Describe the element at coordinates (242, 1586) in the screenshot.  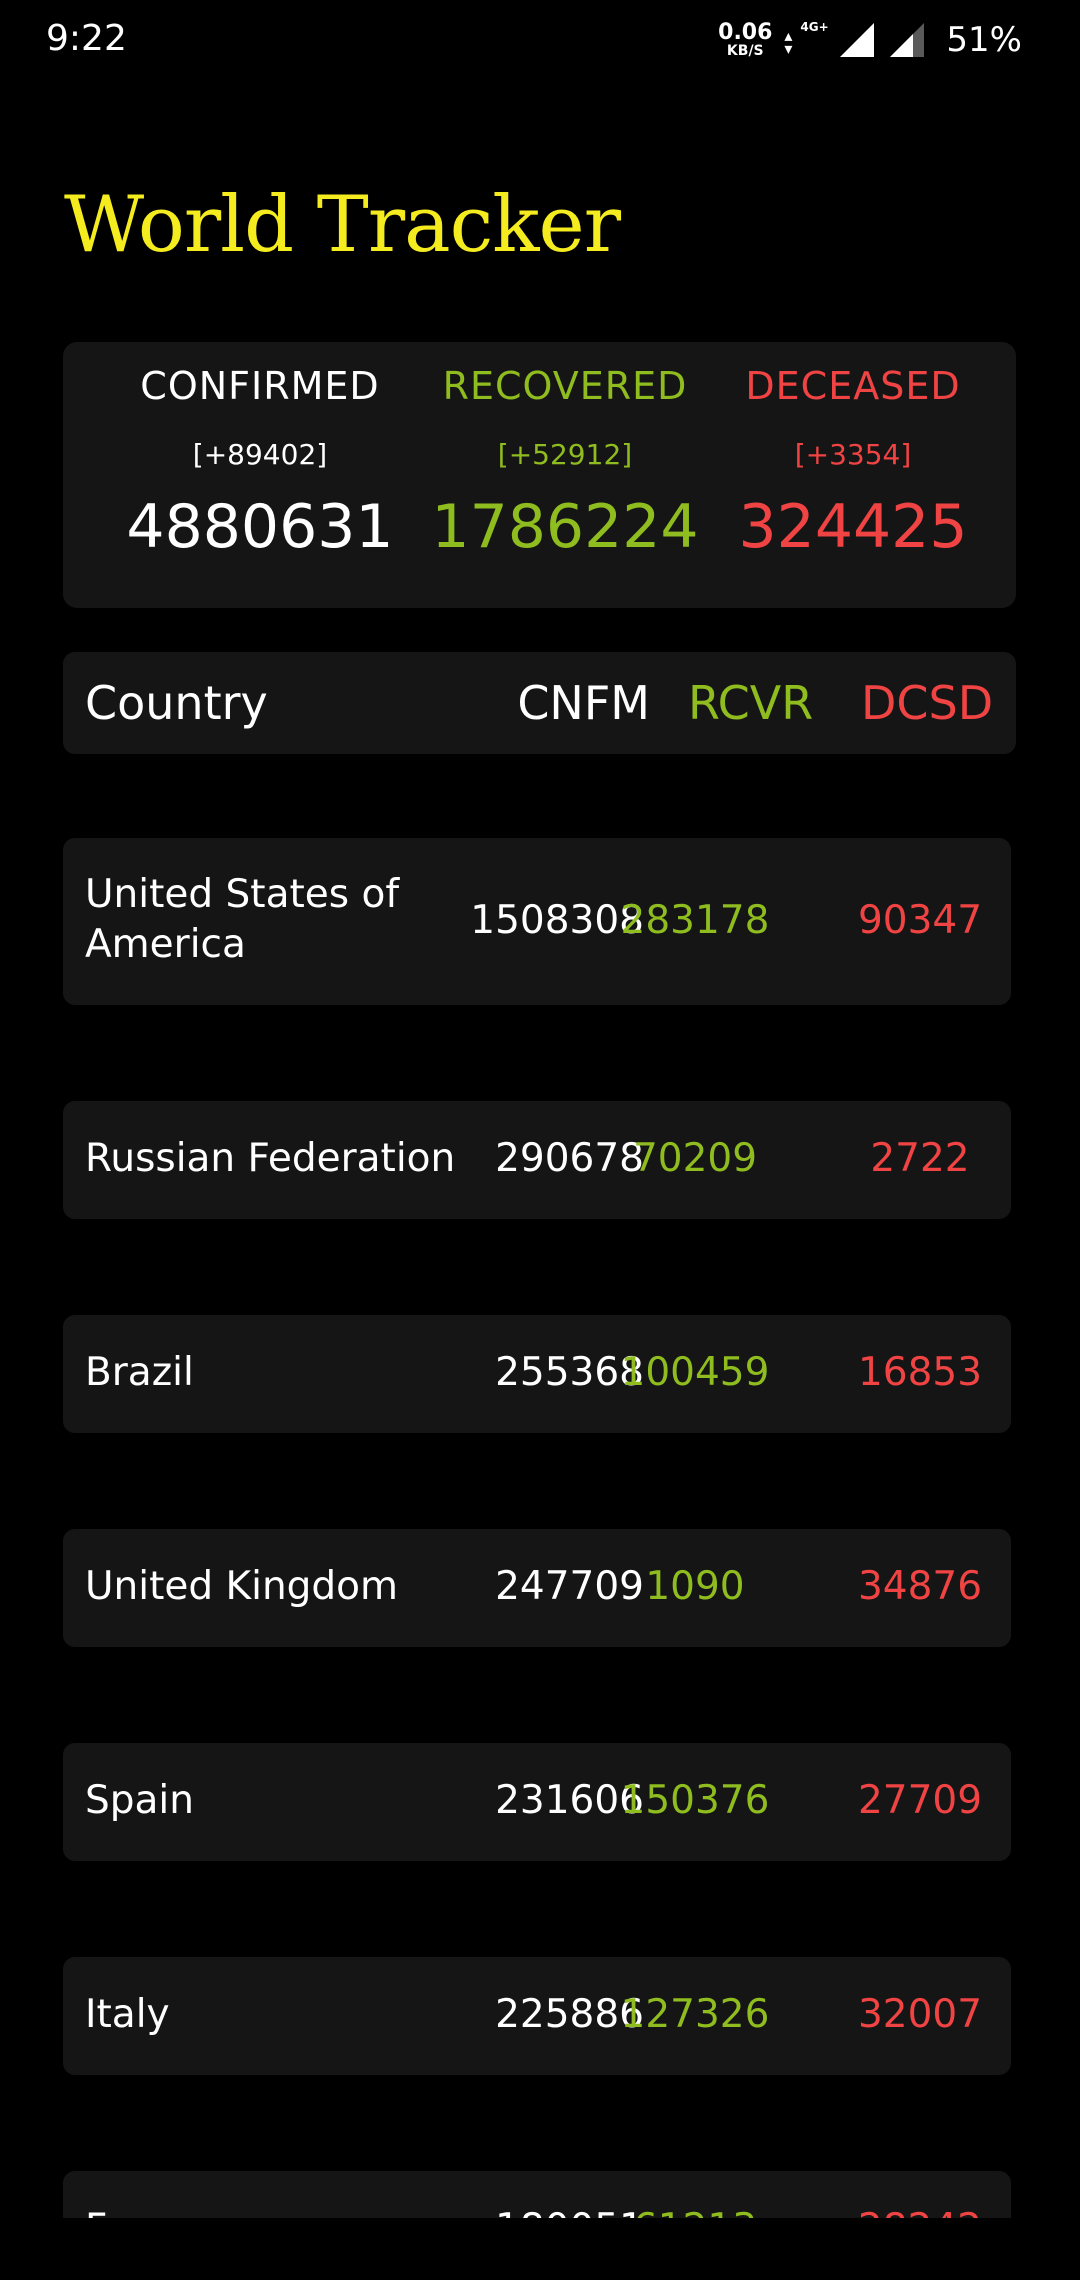
I see `country-name: United Kingdom` at that location.